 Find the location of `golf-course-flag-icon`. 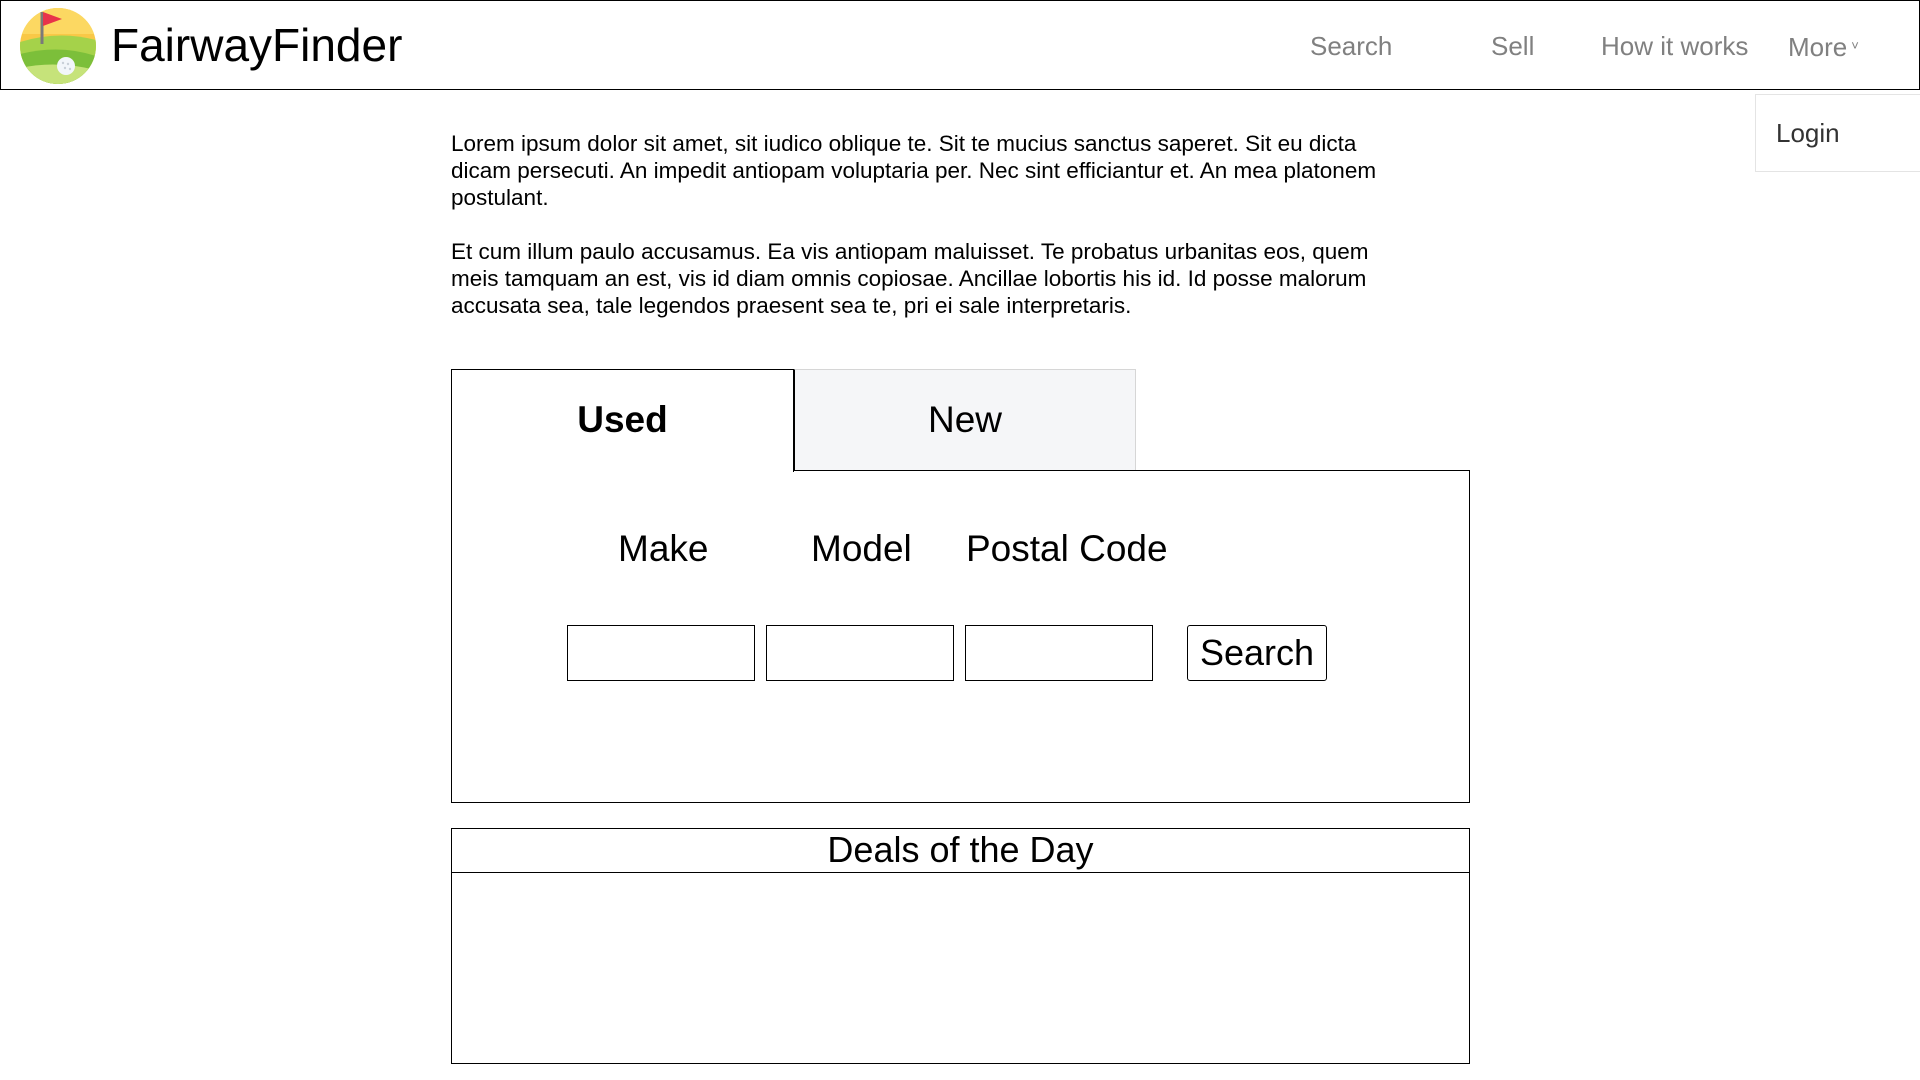

golf-course-flag-icon is located at coordinates (58, 46).